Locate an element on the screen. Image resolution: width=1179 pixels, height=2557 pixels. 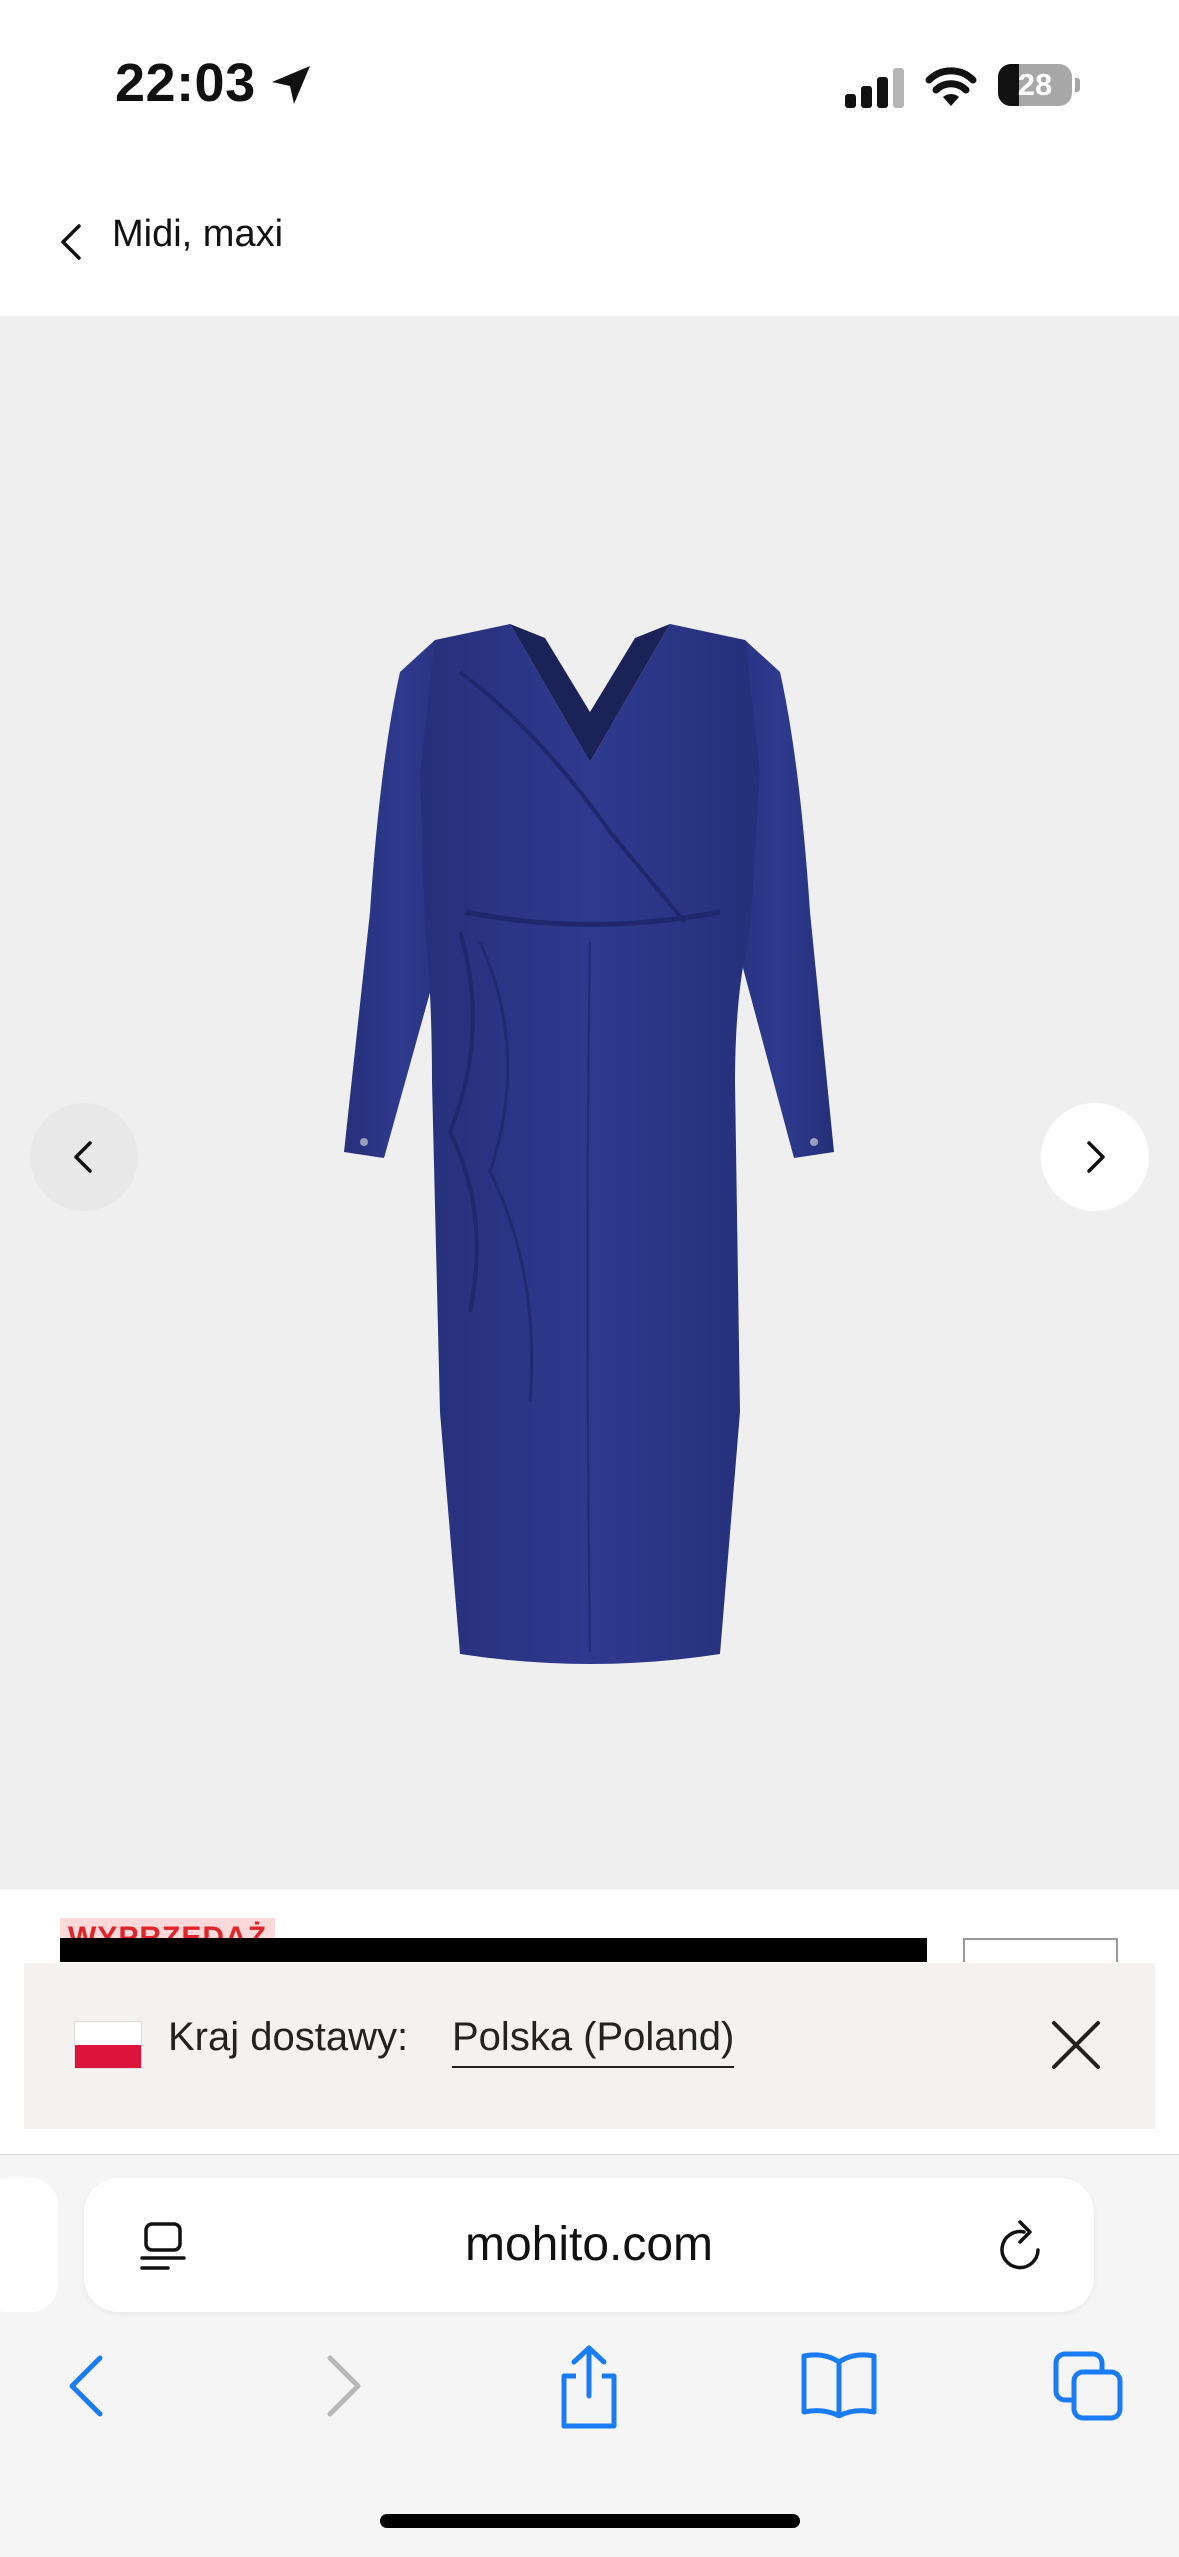
next-image-button is located at coordinates (1095, 1157).